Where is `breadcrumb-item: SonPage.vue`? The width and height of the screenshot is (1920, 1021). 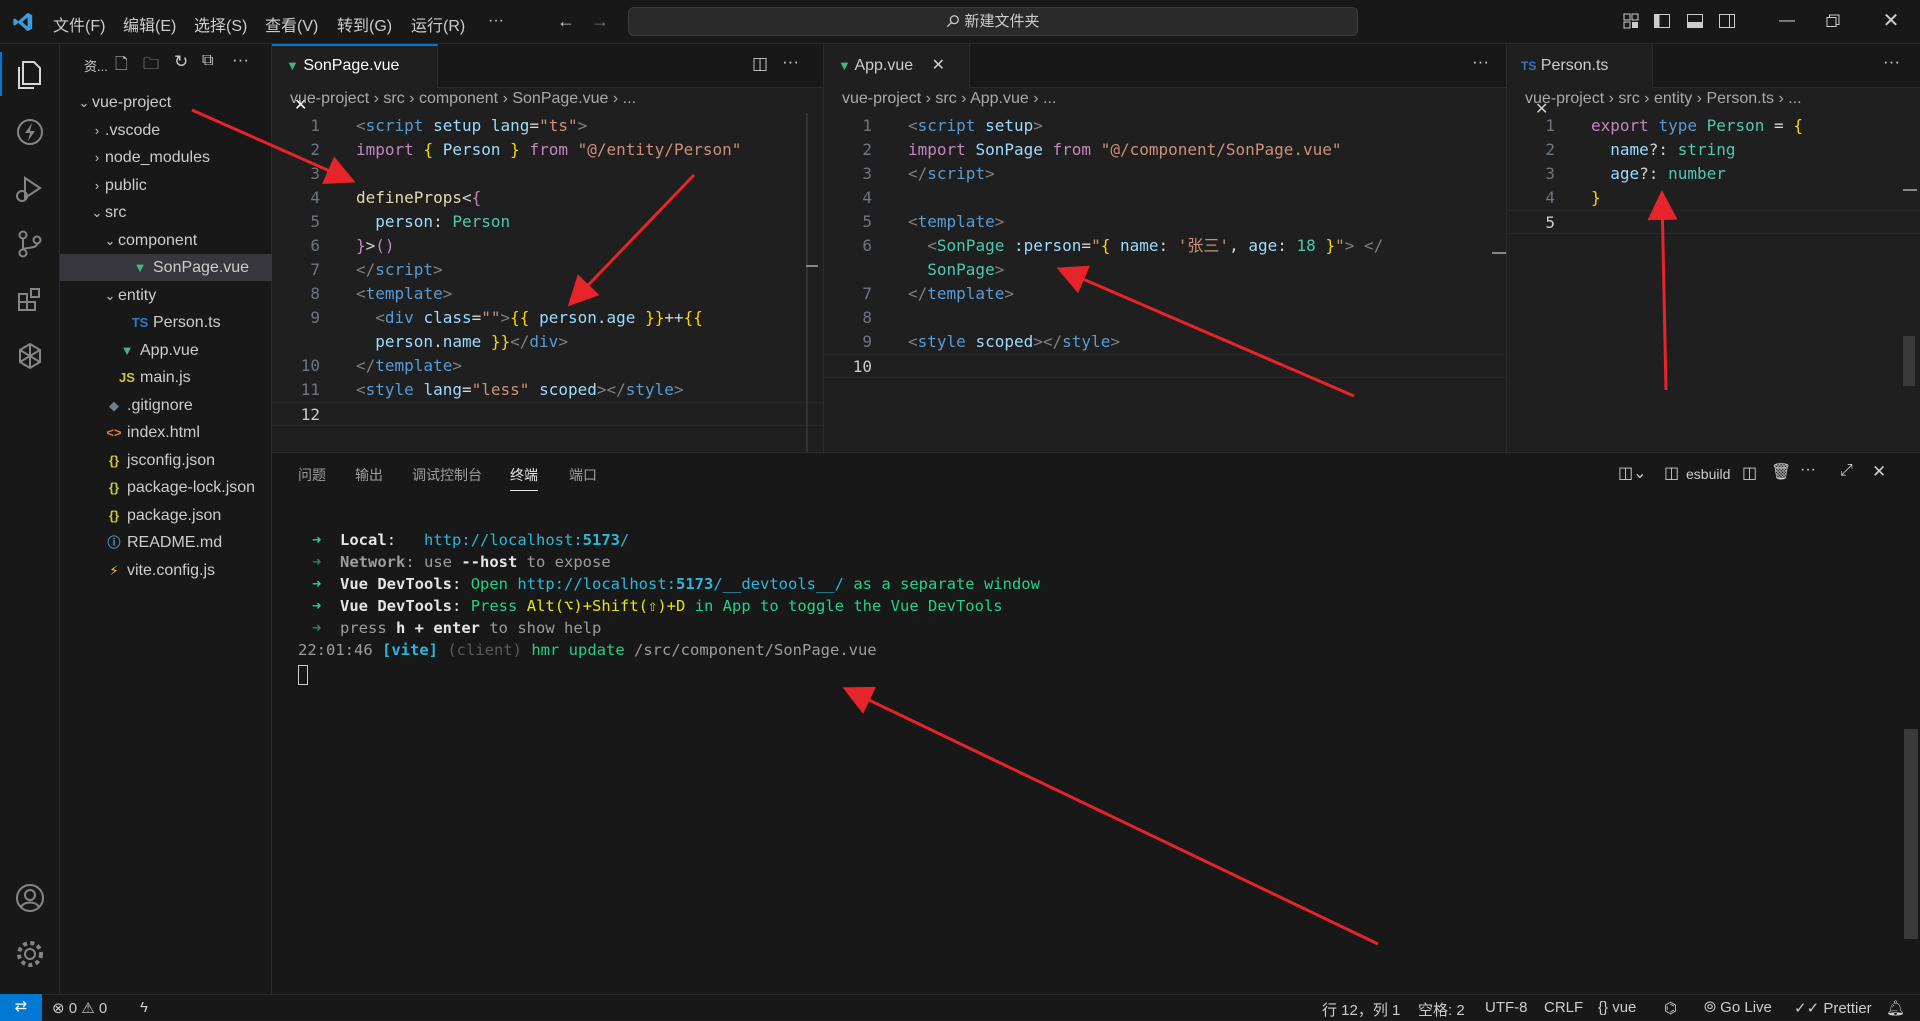
breadcrumb-item: SonPage.vue is located at coordinates (560, 98).